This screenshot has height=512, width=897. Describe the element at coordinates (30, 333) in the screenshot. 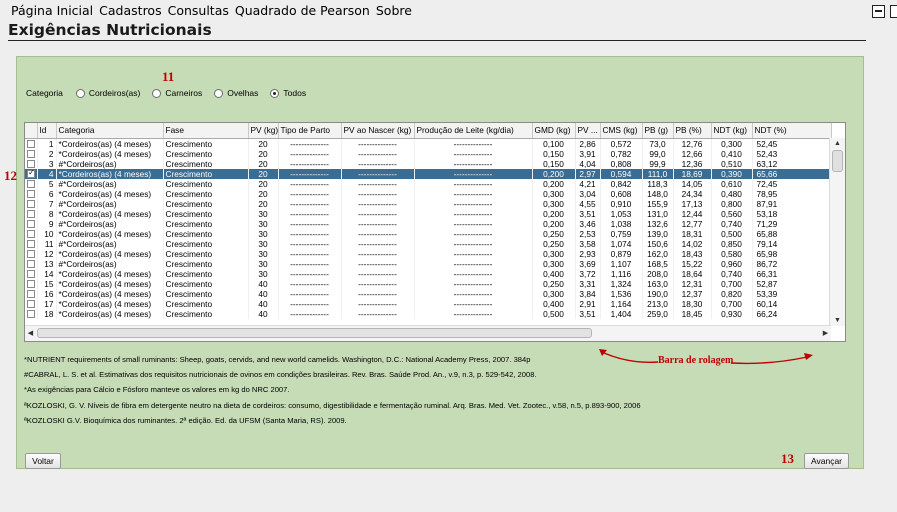

I see `scroll-left-icon: ◀` at that location.